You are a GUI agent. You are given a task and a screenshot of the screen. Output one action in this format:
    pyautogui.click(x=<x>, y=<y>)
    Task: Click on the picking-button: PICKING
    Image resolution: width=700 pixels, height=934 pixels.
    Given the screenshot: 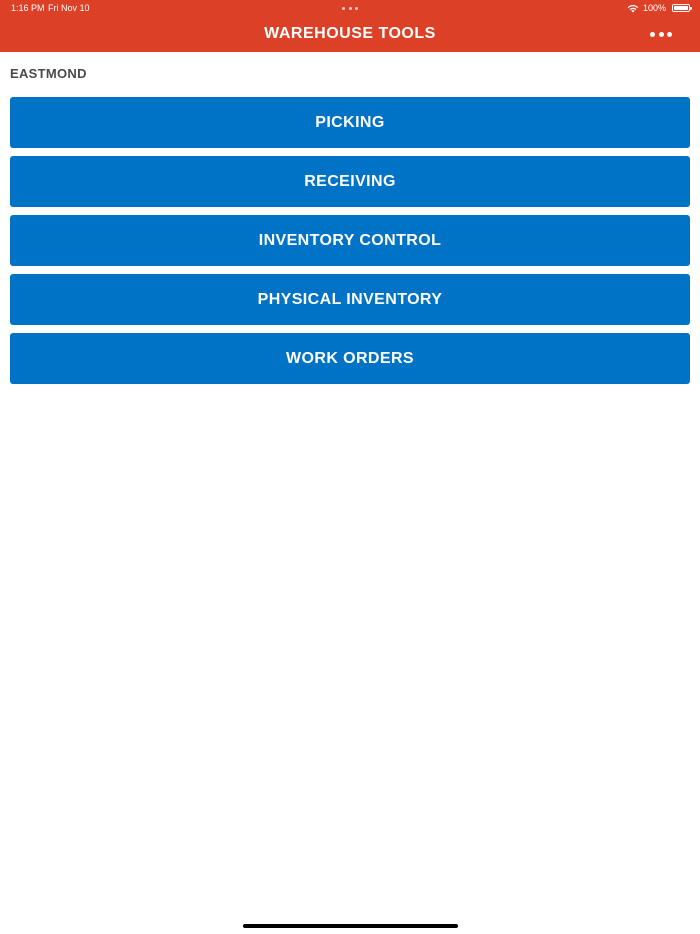 What is the action you would take?
    pyautogui.click(x=350, y=122)
    